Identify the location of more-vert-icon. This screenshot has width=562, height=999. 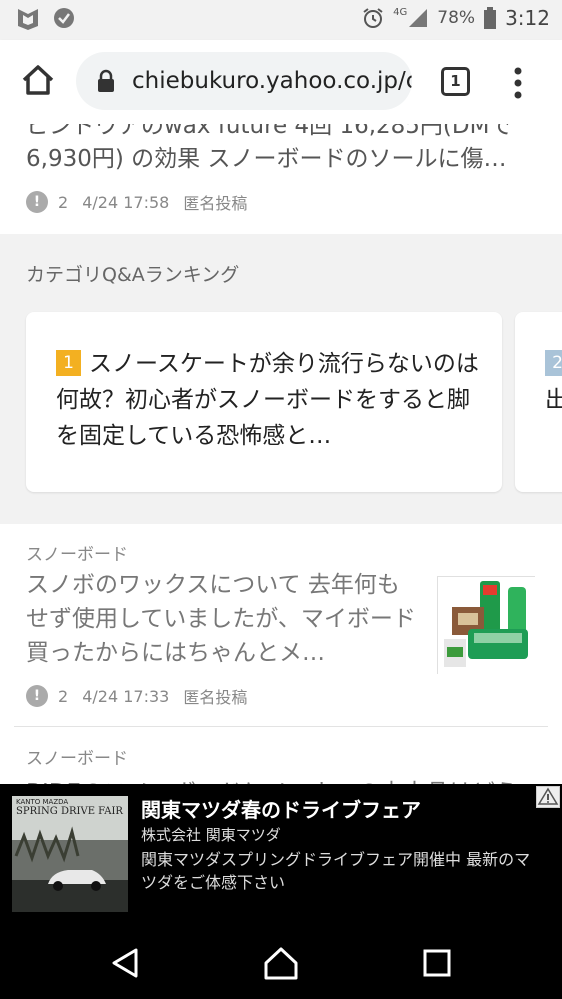
(518, 83).